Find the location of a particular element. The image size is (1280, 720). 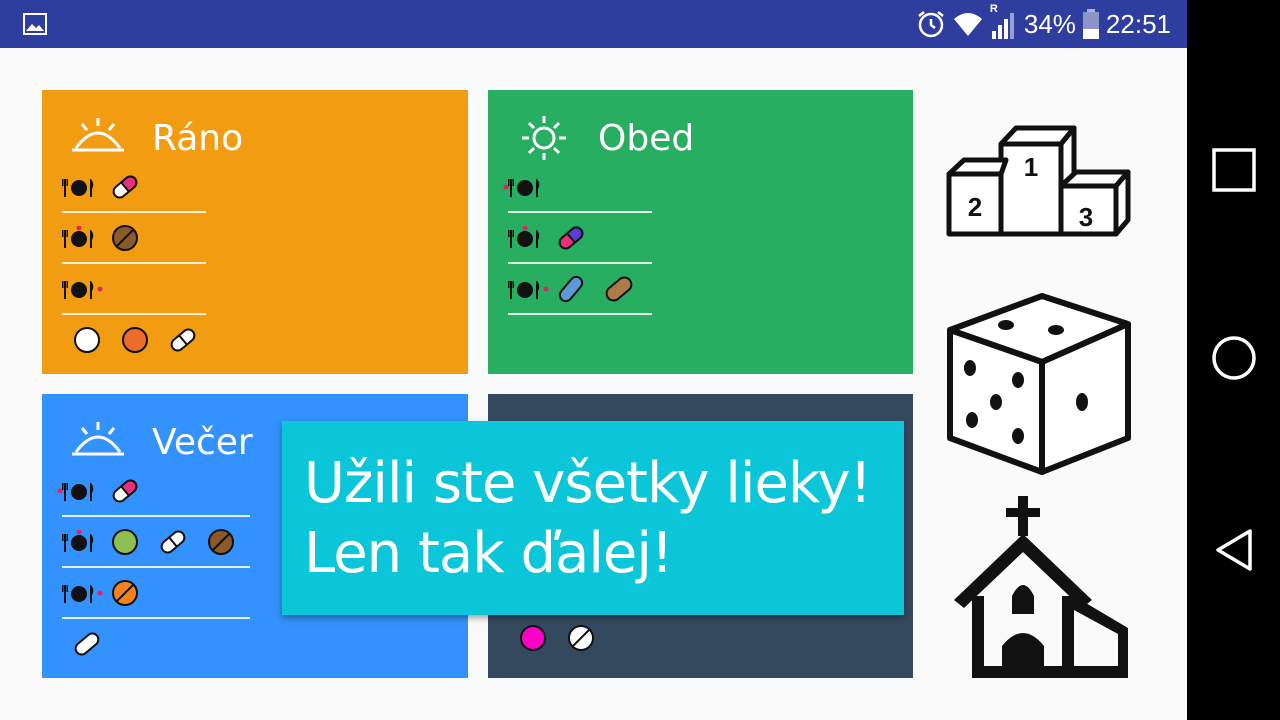

back-icon is located at coordinates (1233, 550).